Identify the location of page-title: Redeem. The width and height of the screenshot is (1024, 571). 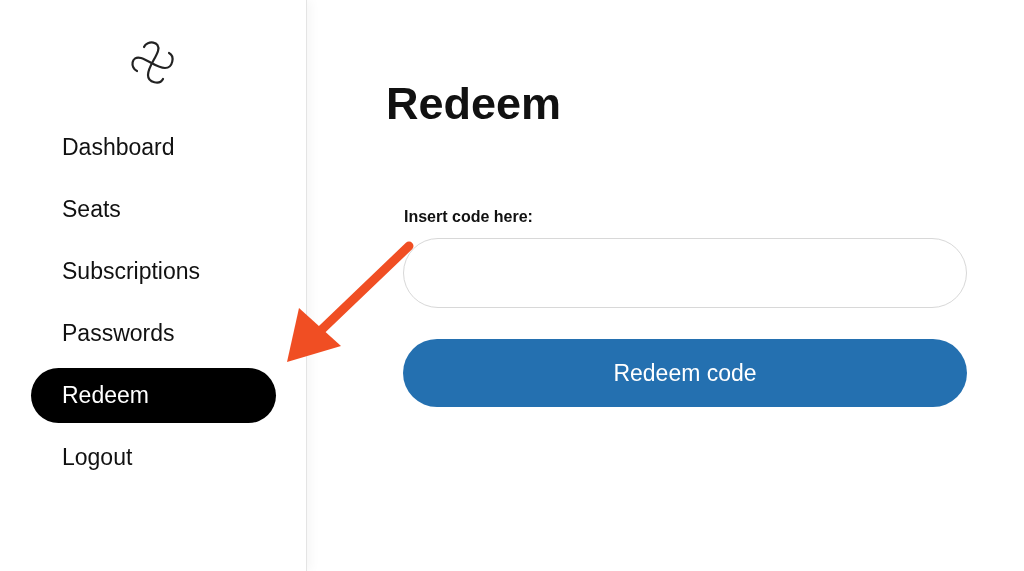
(474, 104).